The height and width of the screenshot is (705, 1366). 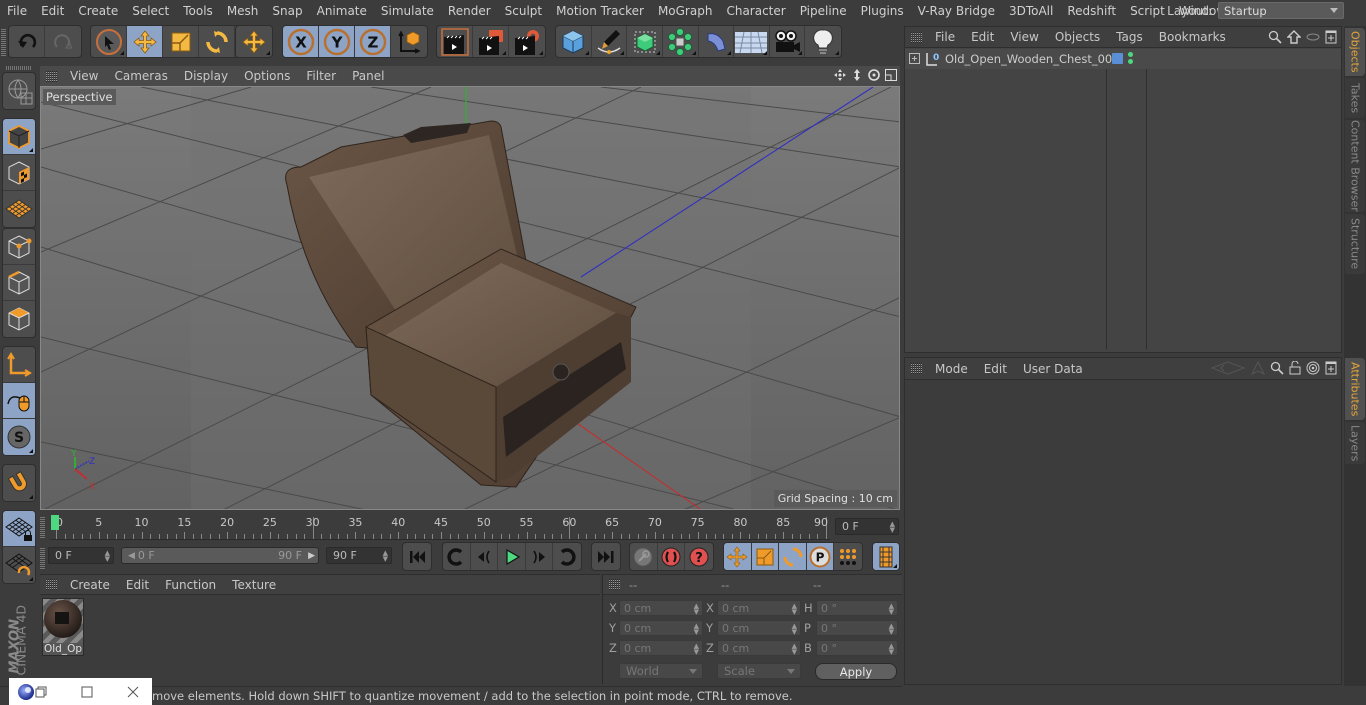 I want to click on previous-key-button, so click(x=457, y=556).